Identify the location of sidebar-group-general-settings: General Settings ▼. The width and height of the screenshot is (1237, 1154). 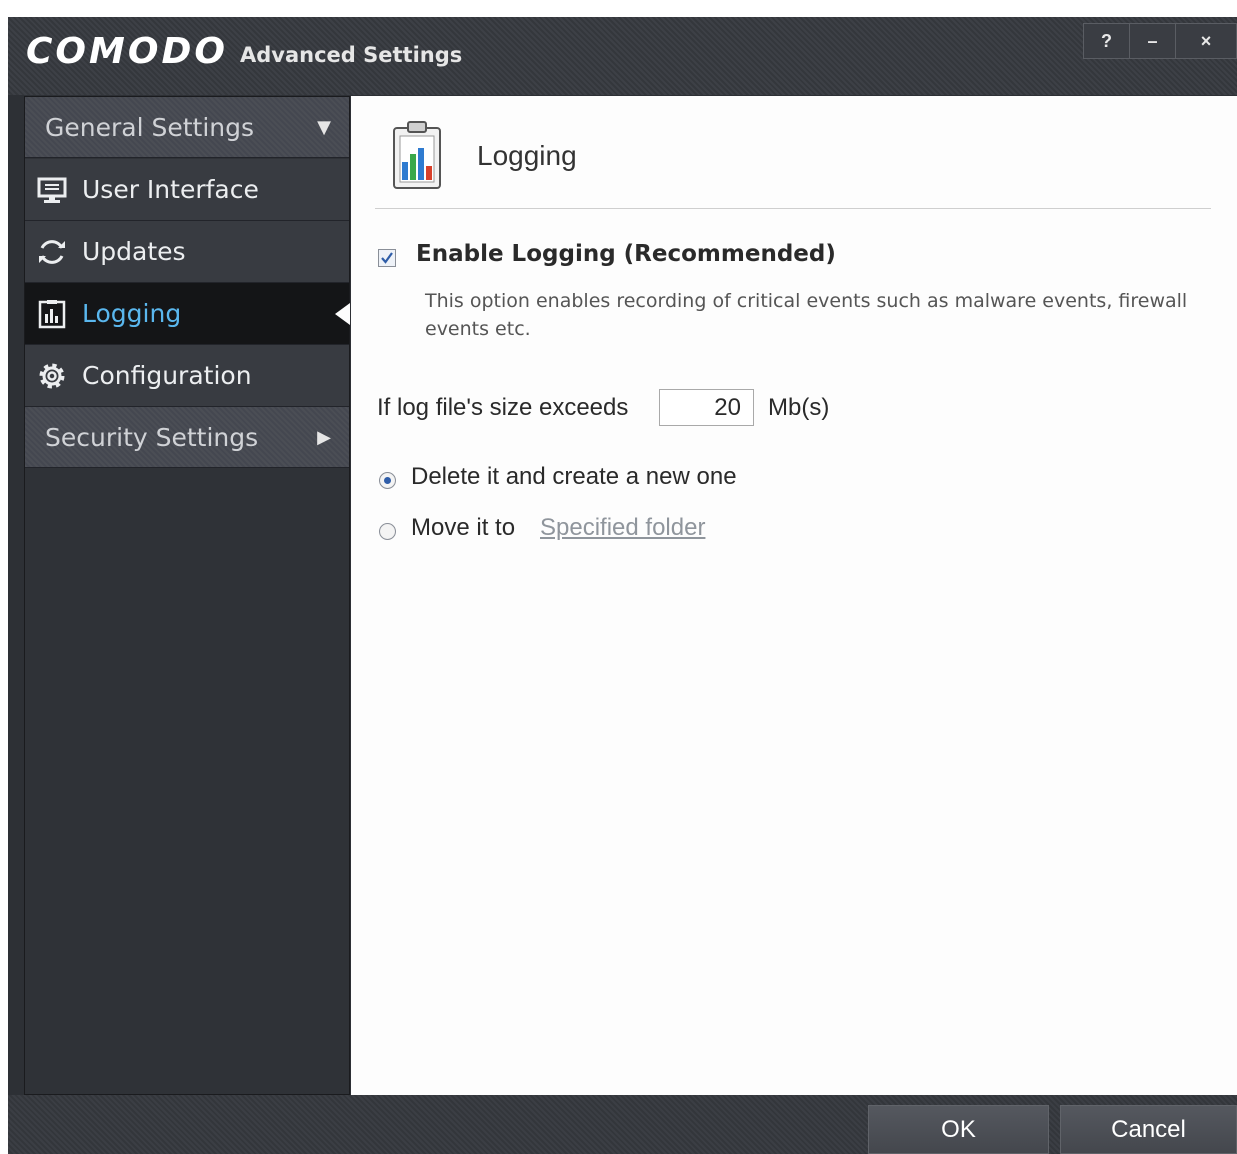
(187, 127).